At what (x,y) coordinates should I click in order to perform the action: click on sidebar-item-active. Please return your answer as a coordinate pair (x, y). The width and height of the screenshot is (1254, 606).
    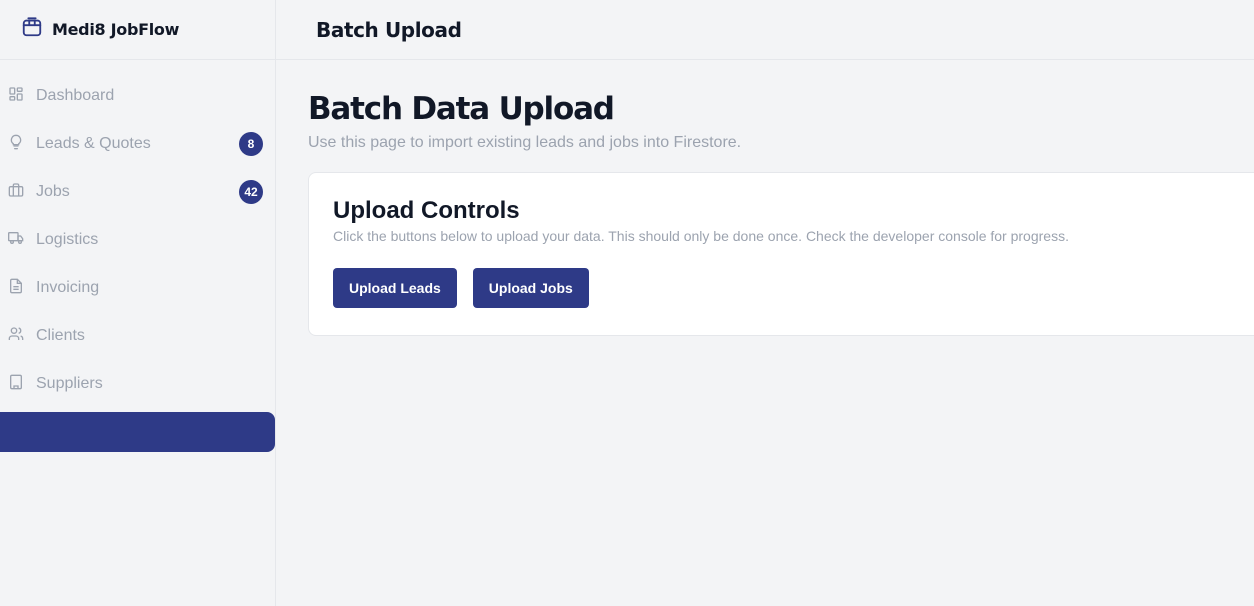
    Looking at the image, I should click on (137, 432).